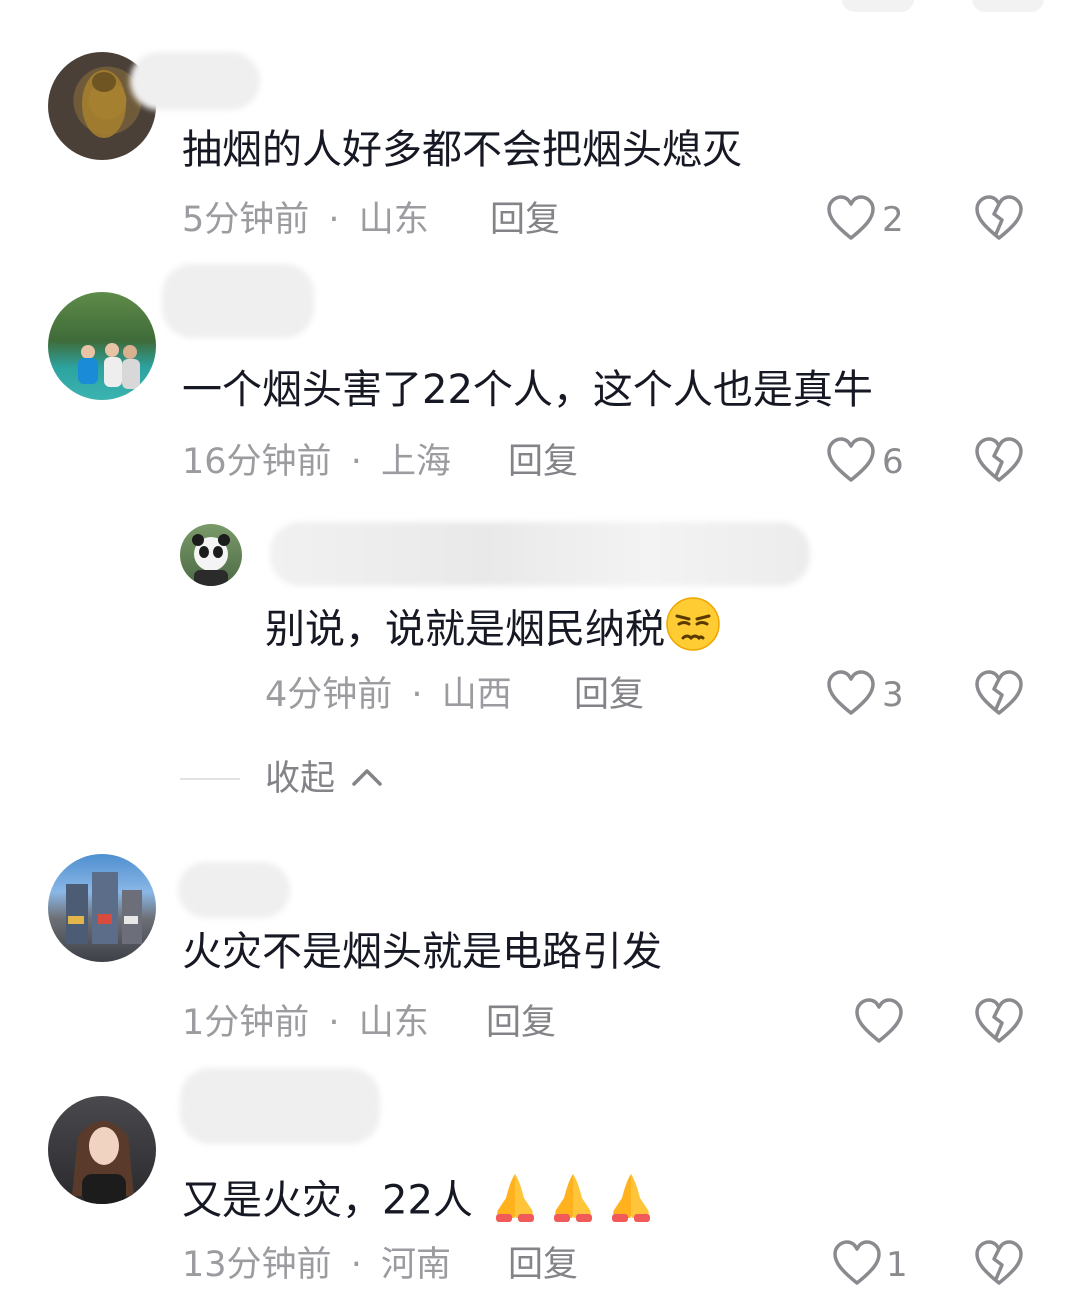  I want to click on comment-meta: 16分钟前 · 上海, so click(316, 462).